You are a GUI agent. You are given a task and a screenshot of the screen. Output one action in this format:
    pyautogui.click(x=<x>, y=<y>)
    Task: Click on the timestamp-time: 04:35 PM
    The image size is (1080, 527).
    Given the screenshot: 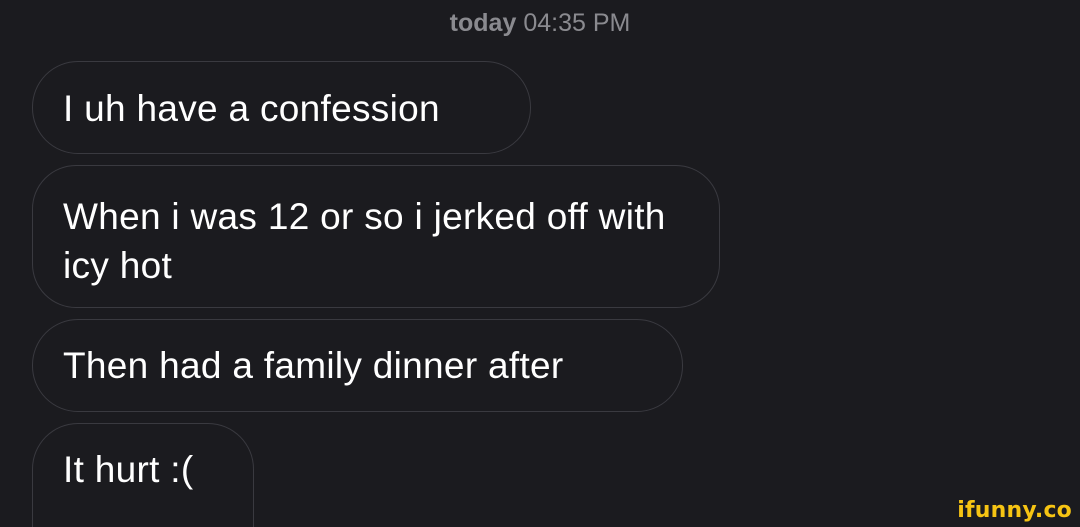 What is the action you would take?
    pyautogui.click(x=577, y=23)
    